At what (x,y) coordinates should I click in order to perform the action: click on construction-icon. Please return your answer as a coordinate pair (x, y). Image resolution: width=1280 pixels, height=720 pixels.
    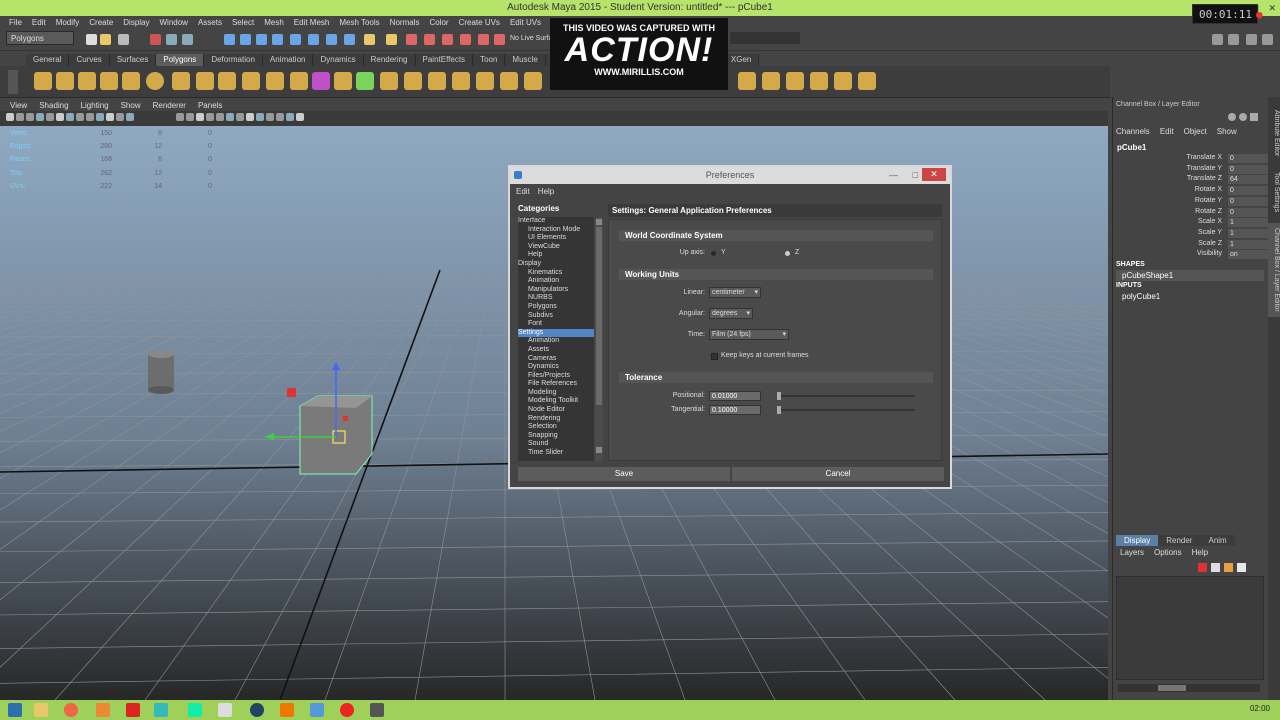
    Looking at the image, I should click on (331, 39).